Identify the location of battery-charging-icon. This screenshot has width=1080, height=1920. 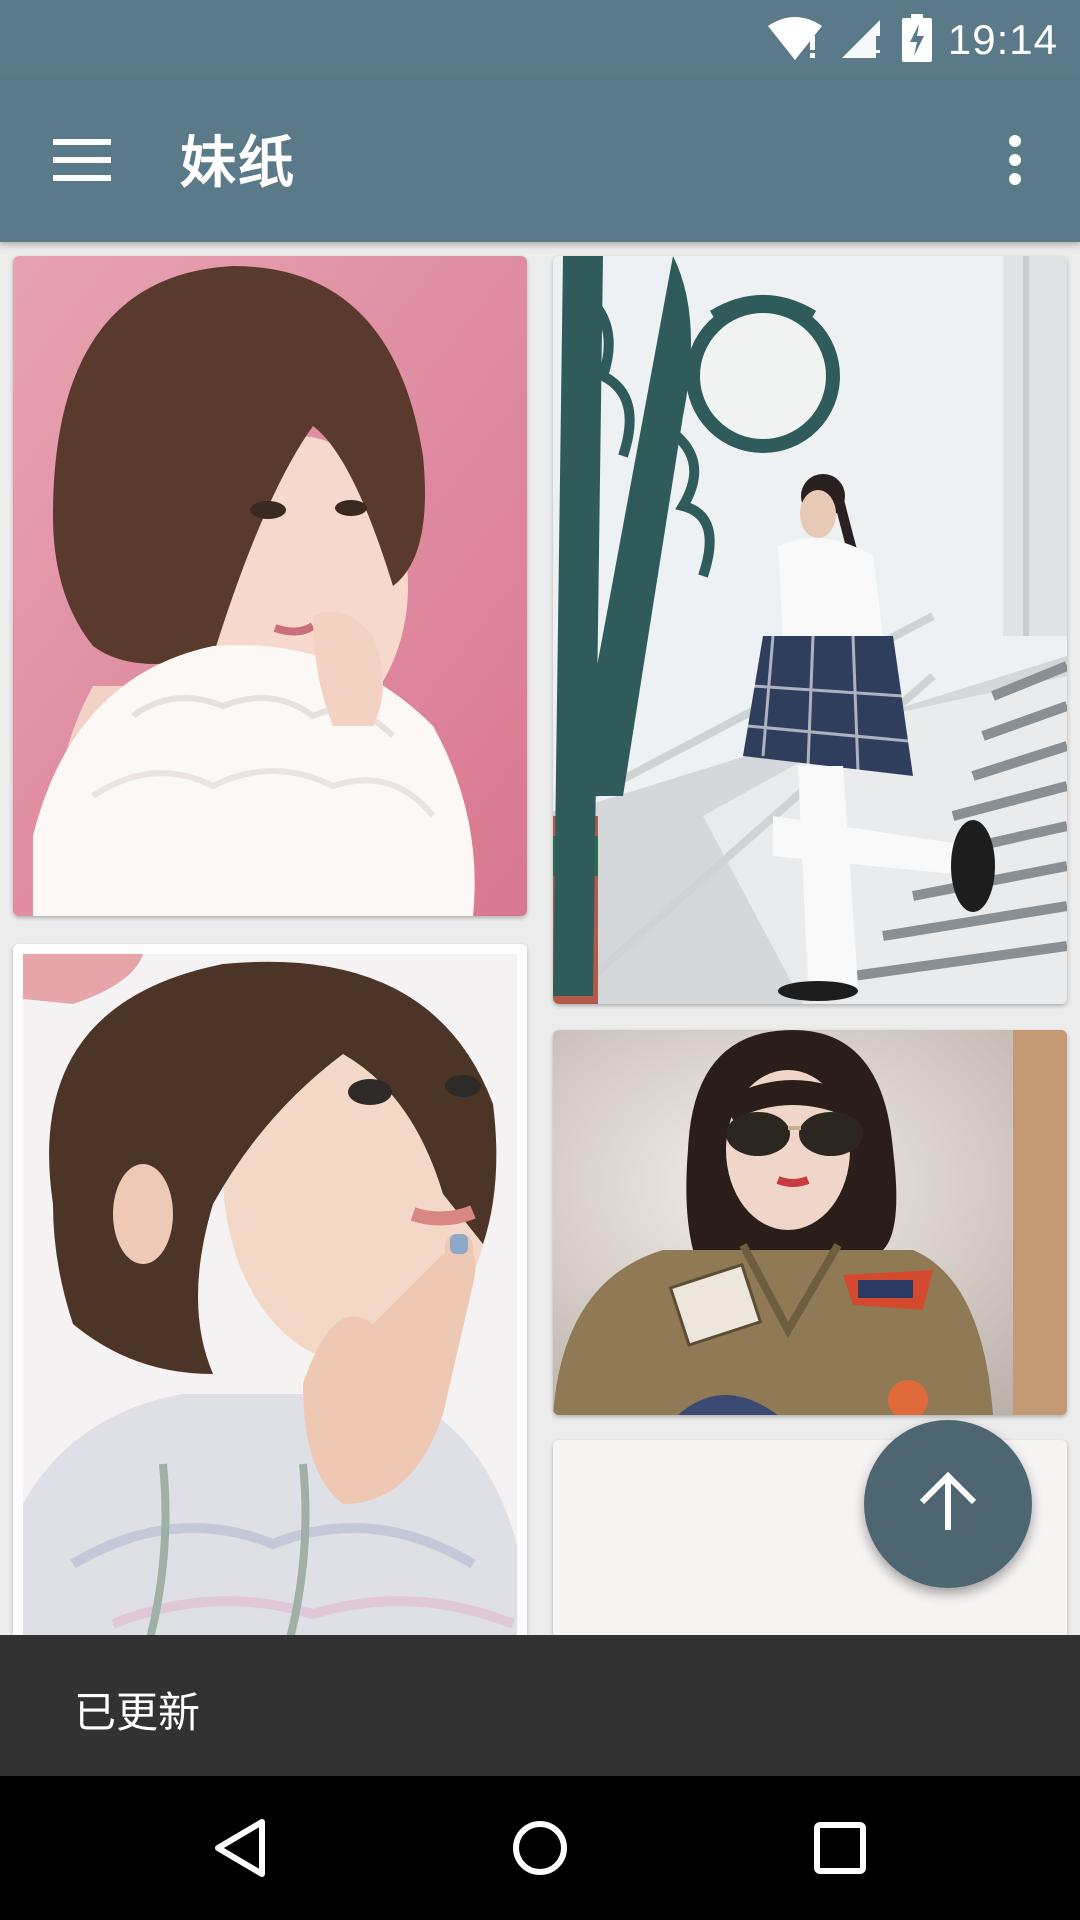
(916, 40).